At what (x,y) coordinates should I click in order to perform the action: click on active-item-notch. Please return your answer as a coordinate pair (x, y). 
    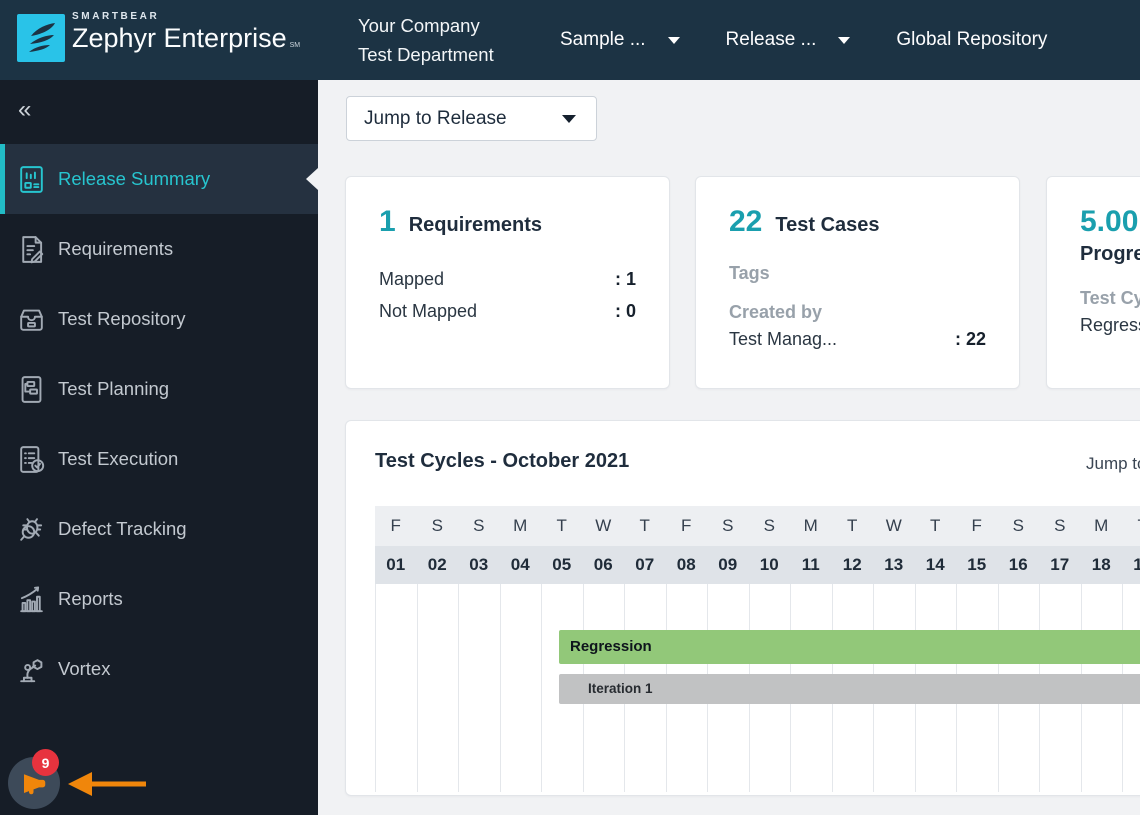
    Looking at the image, I should click on (312, 179).